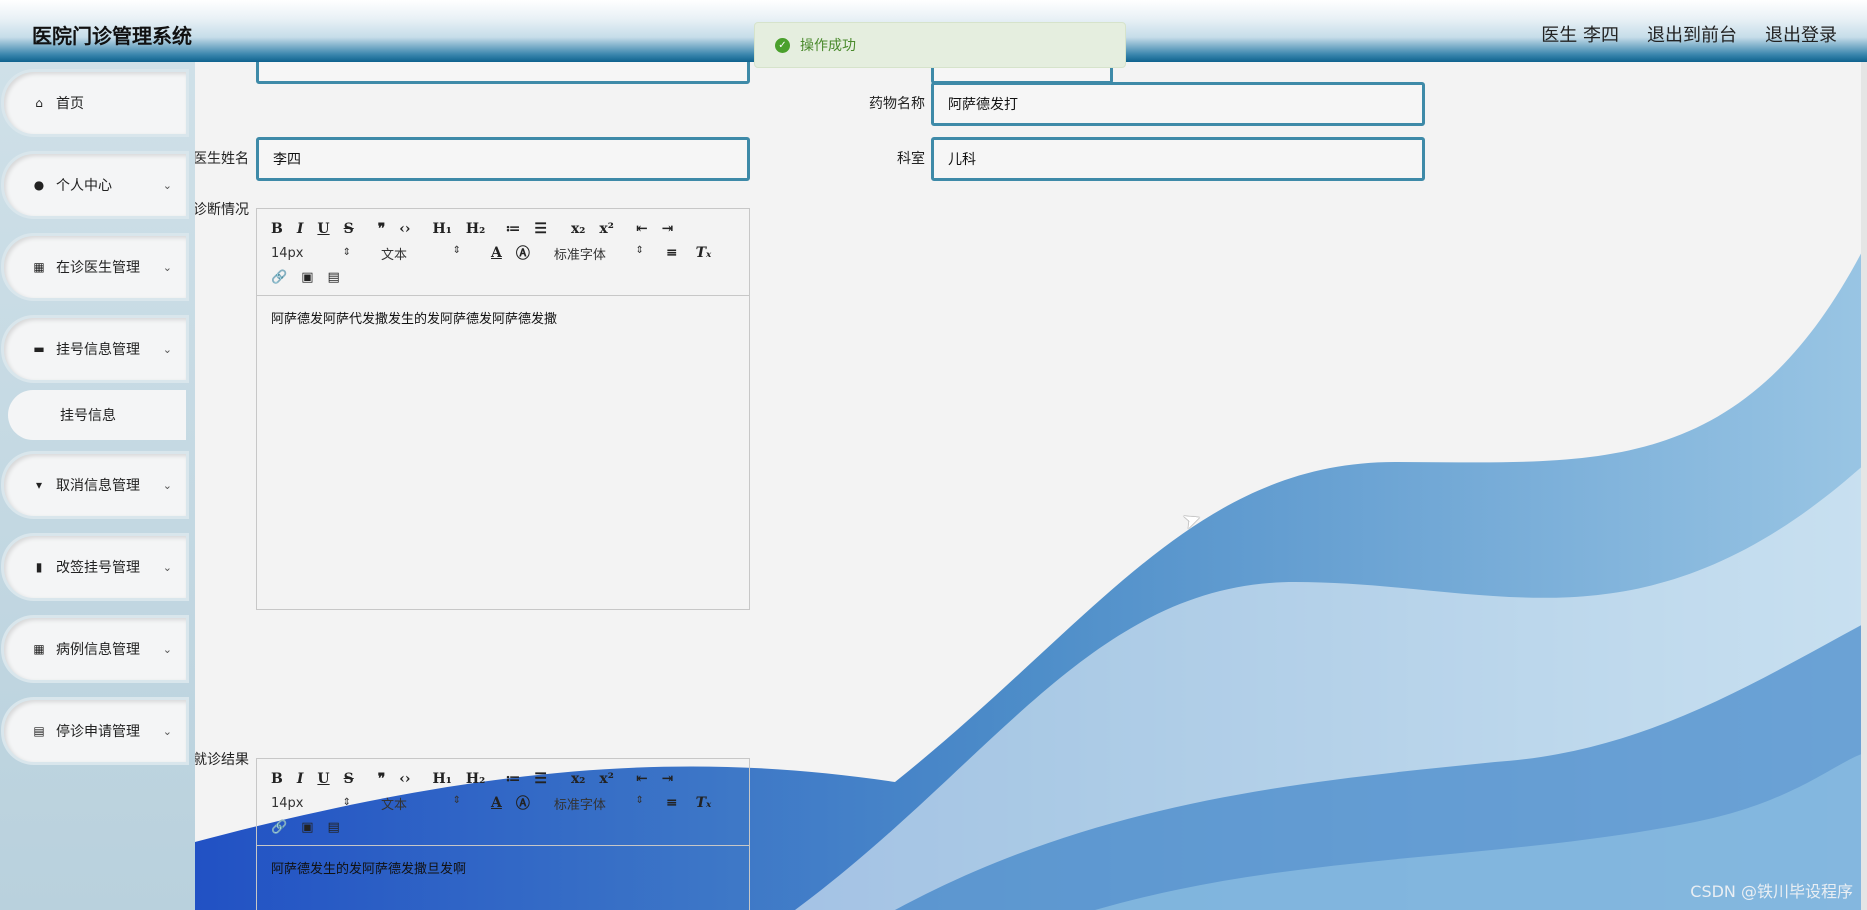  I want to click on result-label: 就诊结果, so click(222, 760).